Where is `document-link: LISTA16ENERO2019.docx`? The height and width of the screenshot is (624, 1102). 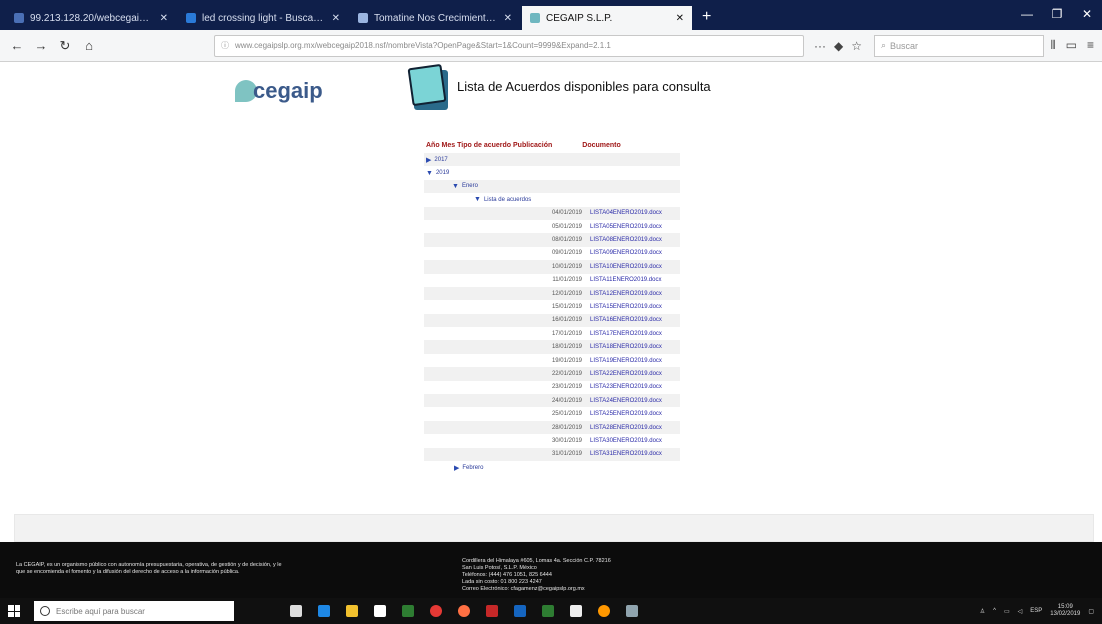
document-link: LISTA16ENERO2019.docx is located at coordinates (633, 320).